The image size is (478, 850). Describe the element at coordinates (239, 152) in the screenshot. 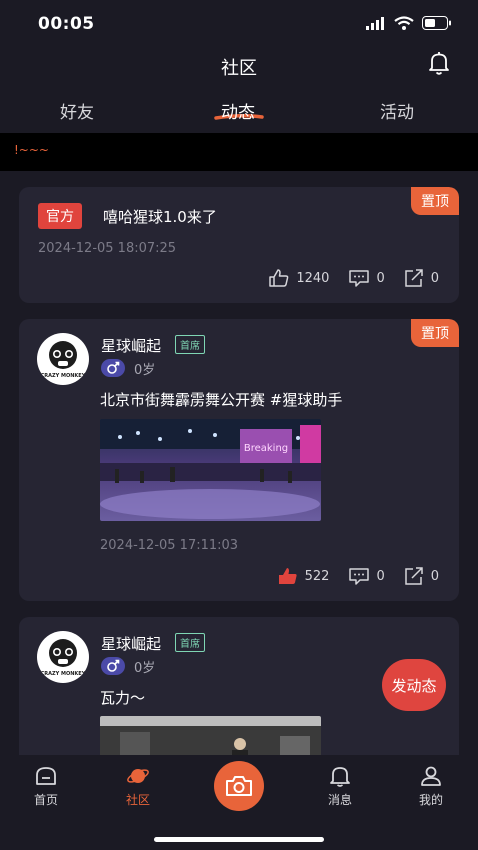

I see `notice-banner: !~~~` at that location.